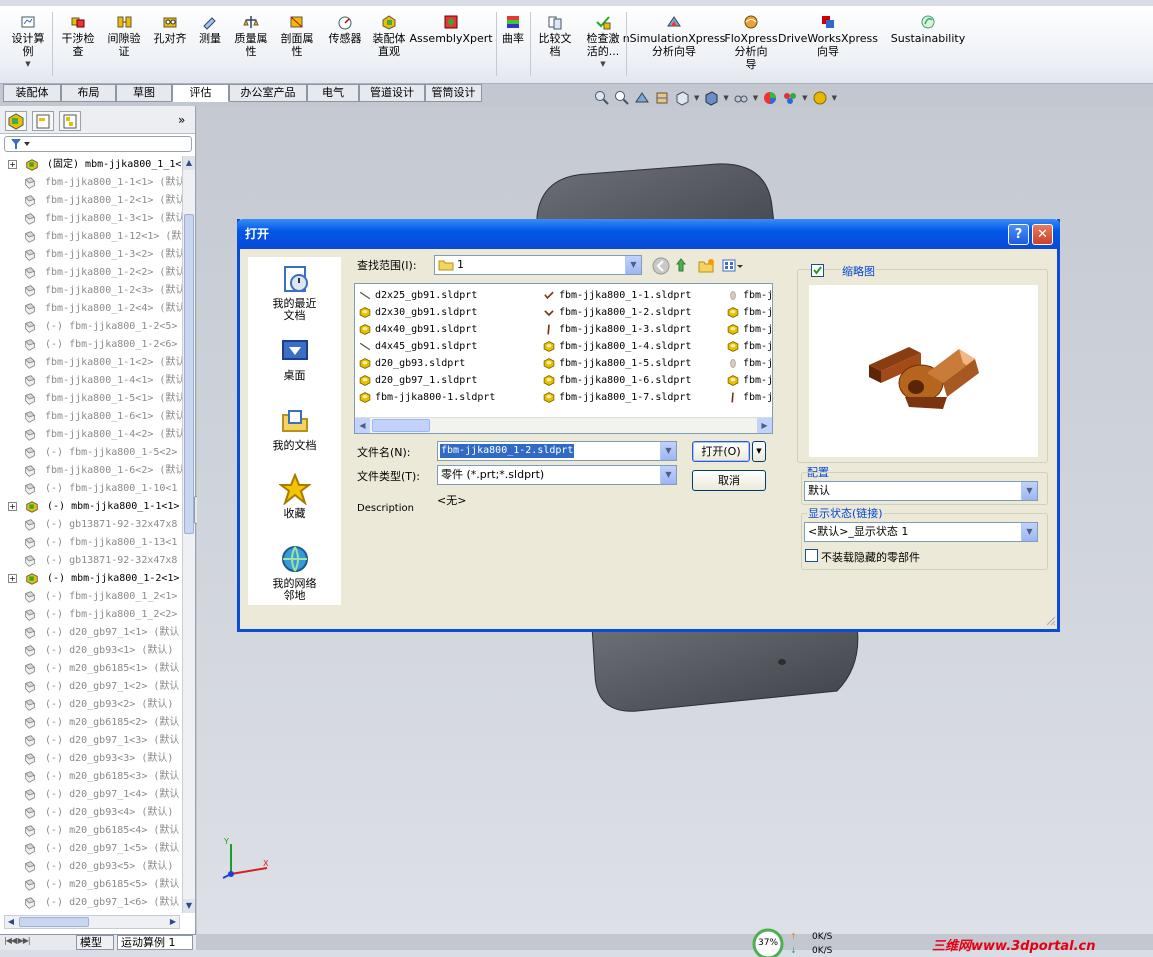 The image size is (1153, 957). I want to click on ribbon-button-assemblyxpert: AssemblyXpert, so click(451, 29).